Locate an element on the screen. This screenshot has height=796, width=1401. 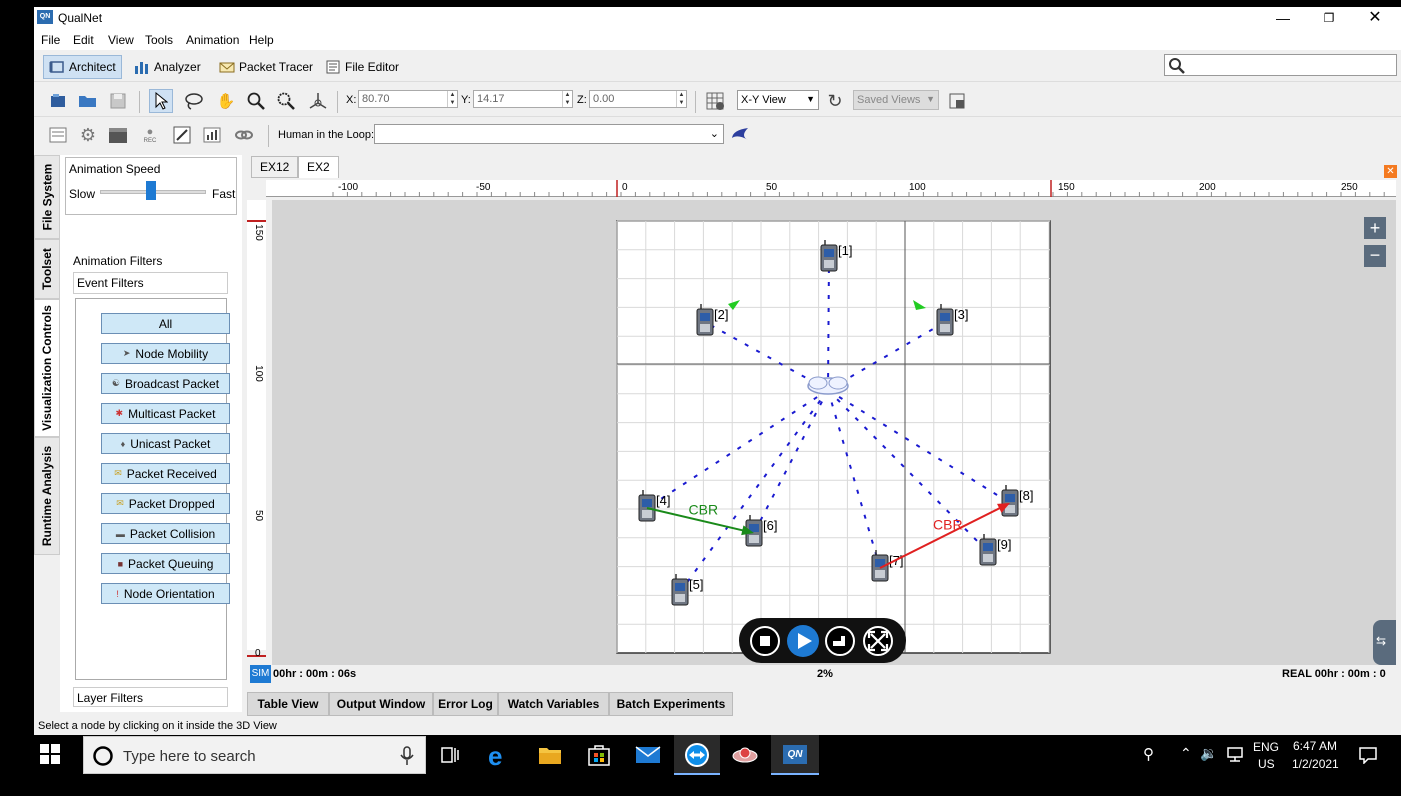
search-input is located at coordinates (1280, 65).